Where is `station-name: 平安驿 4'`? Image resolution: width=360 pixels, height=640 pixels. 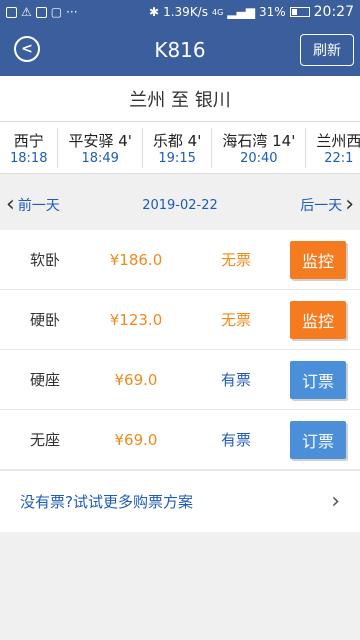
station-name: 平安驿 4' is located at coordinates (100, 140).